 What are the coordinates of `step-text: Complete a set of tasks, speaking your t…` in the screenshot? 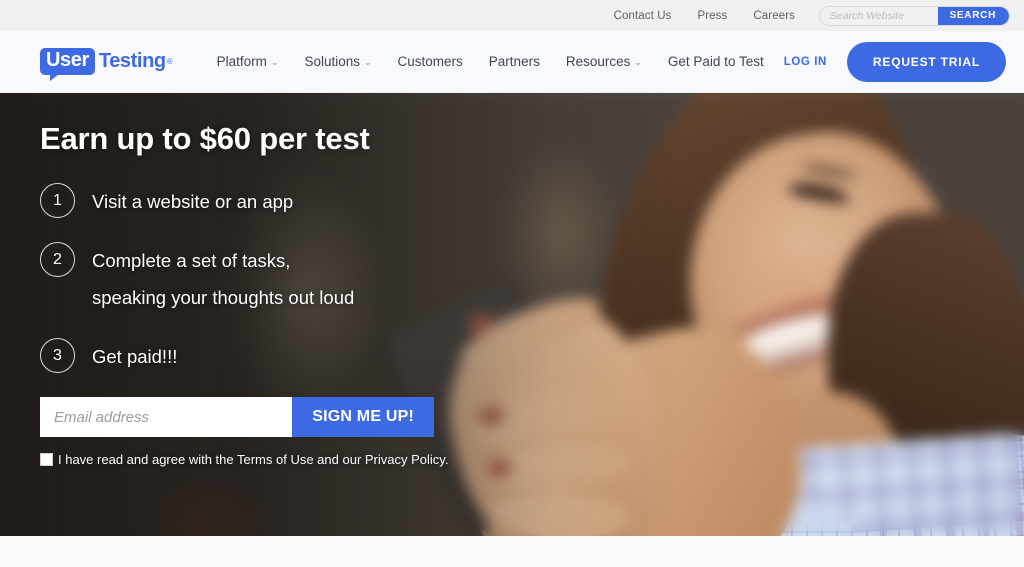 It's located at (223, 279).